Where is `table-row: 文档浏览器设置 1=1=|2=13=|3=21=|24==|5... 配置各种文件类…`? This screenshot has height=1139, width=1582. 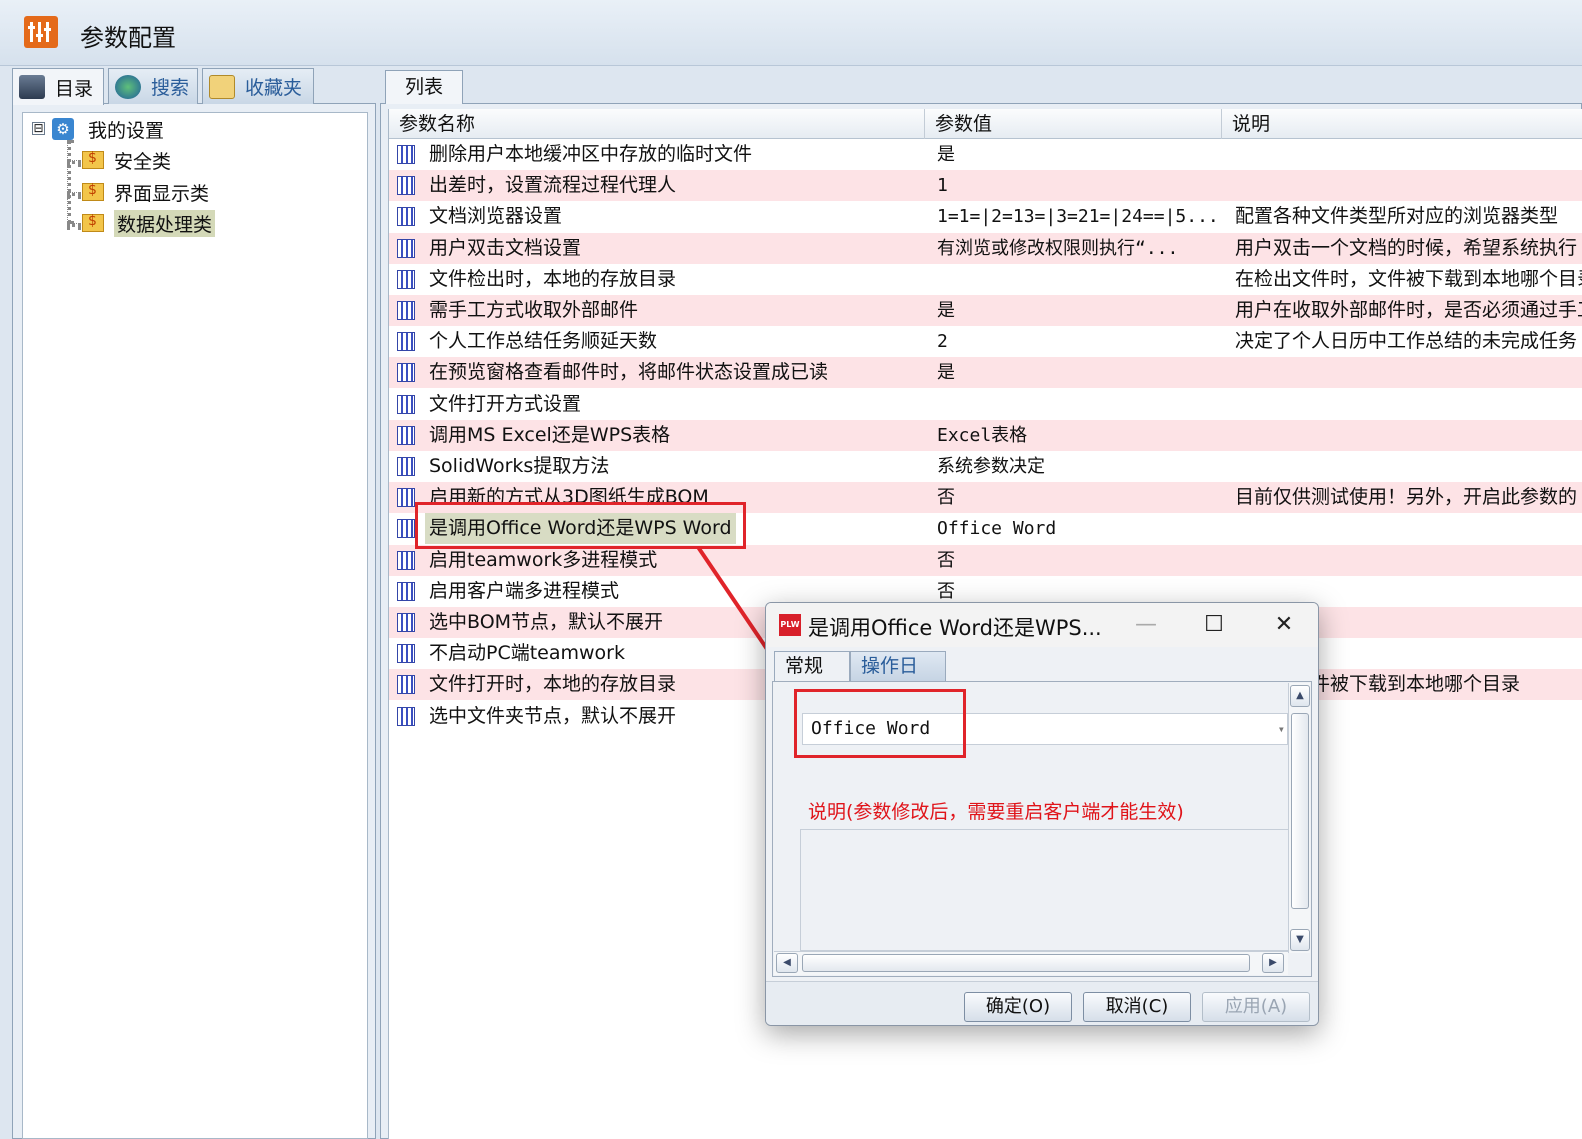 table-row: 文档浏览器设置 1=1=|2=13=|3=21=|24==|5... 配置各种文件类… is located at coordinates (985, 216).